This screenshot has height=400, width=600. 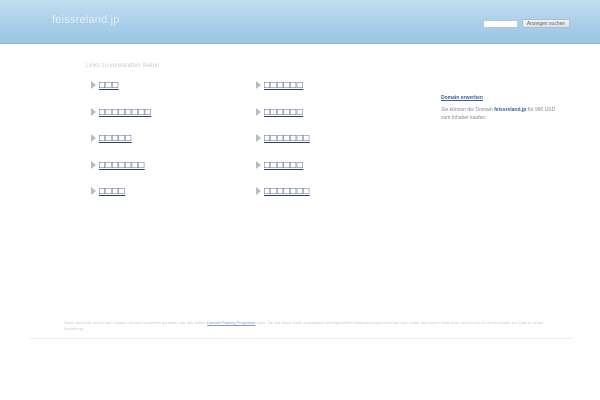 What do you see at coordinates (462, 98) in the screenshot?
I see `domain-purchase-heading: Domain erwerben` at bounding box center [462, 98].